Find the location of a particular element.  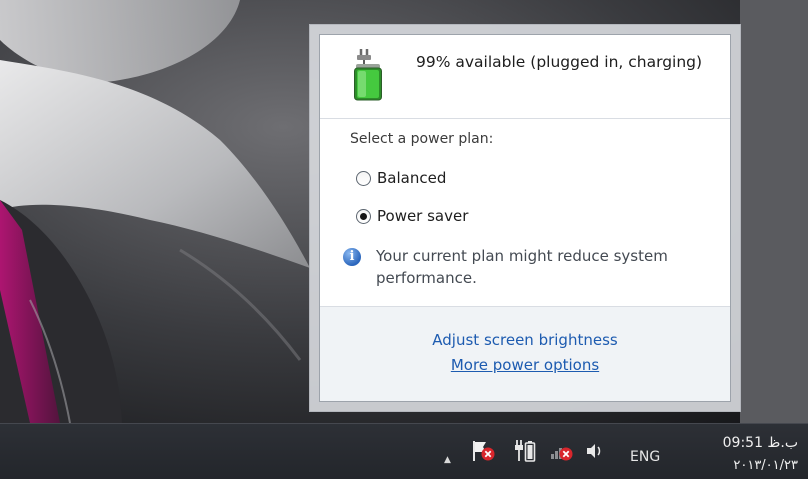

taskbar-clock: 09:51 ب.ظ ۲۰۱۳/۰۱/۲۳ is located at coordinates (744, 455).